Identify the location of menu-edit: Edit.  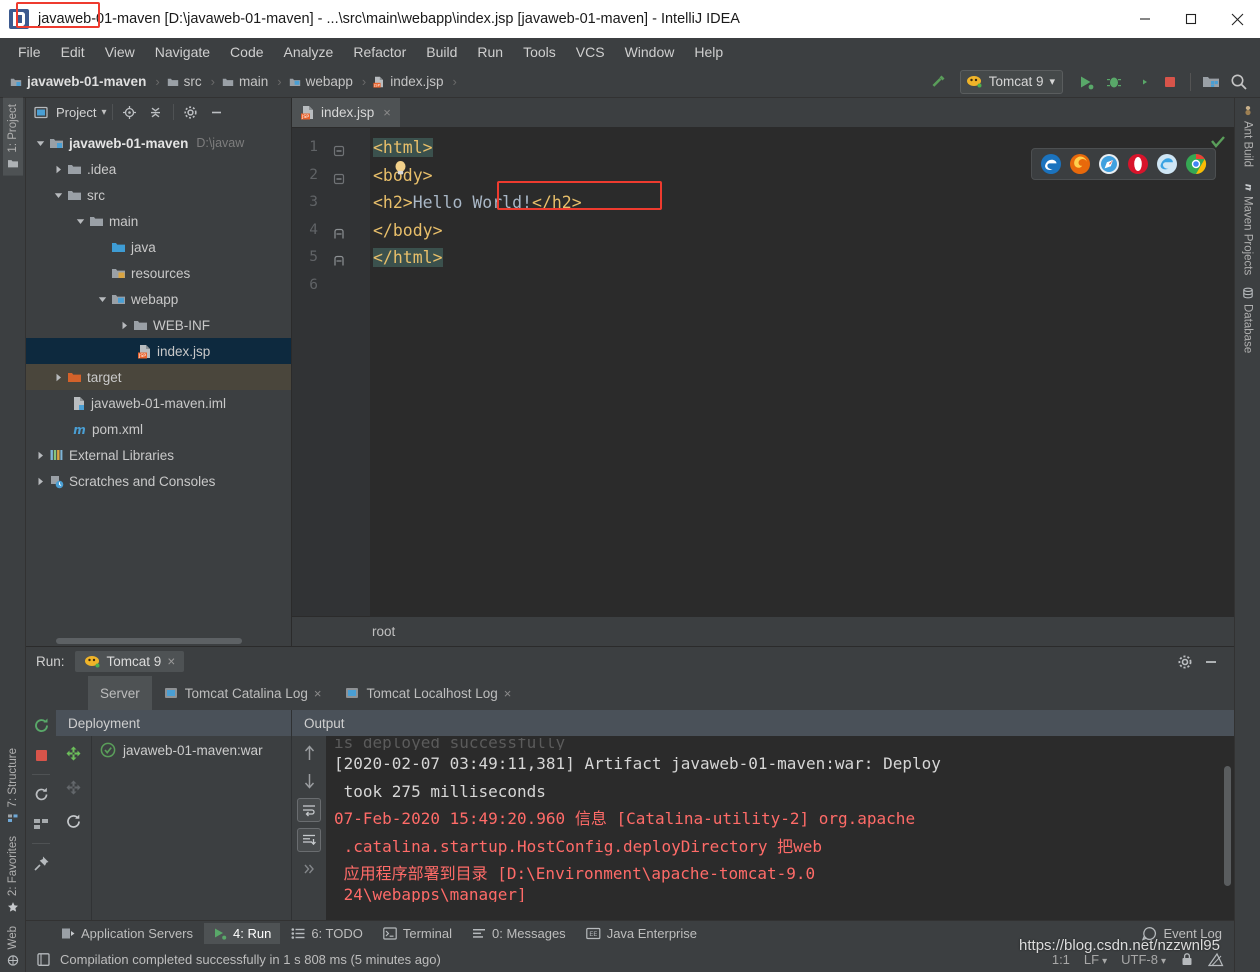
(73, 52).